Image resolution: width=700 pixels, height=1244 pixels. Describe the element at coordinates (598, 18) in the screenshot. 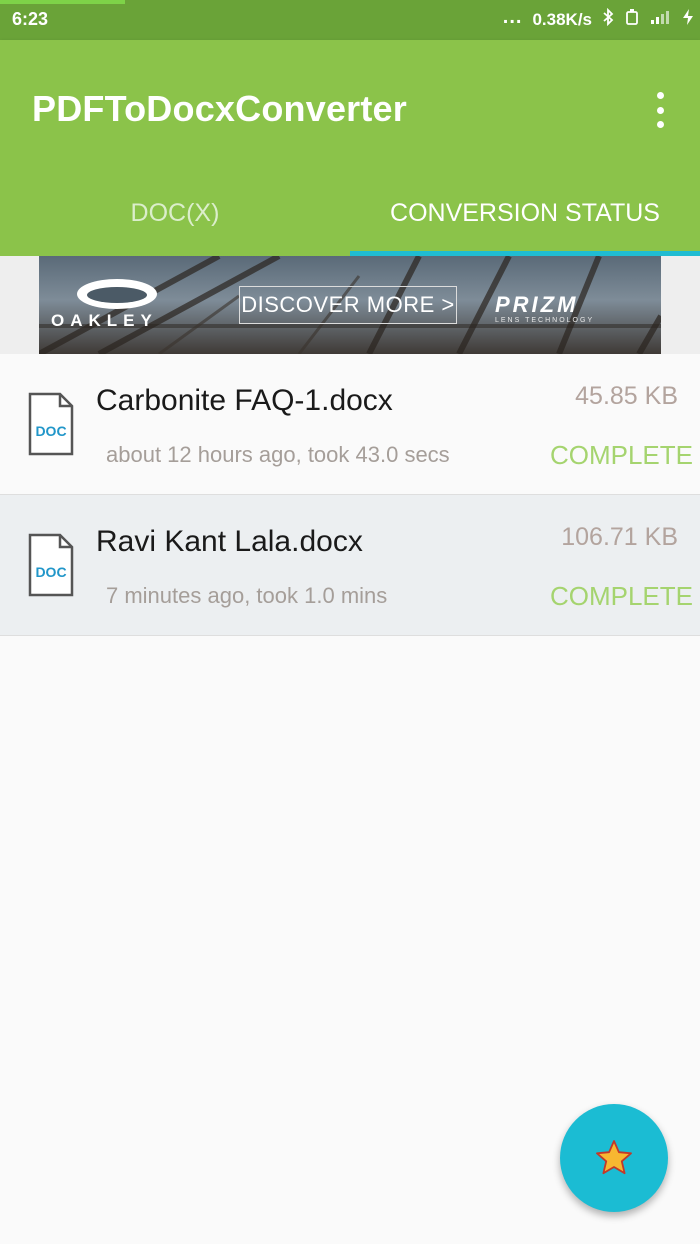

I see `status-icons: ... 0.38K/s` at that location.